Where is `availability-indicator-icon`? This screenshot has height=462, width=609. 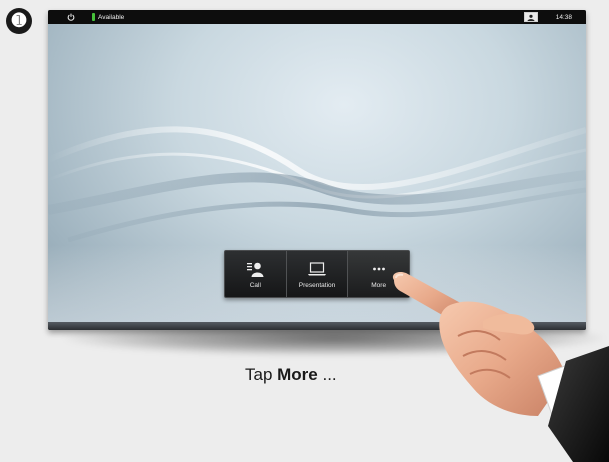 availability-indicator-icon is located at coordinates (93, 17).